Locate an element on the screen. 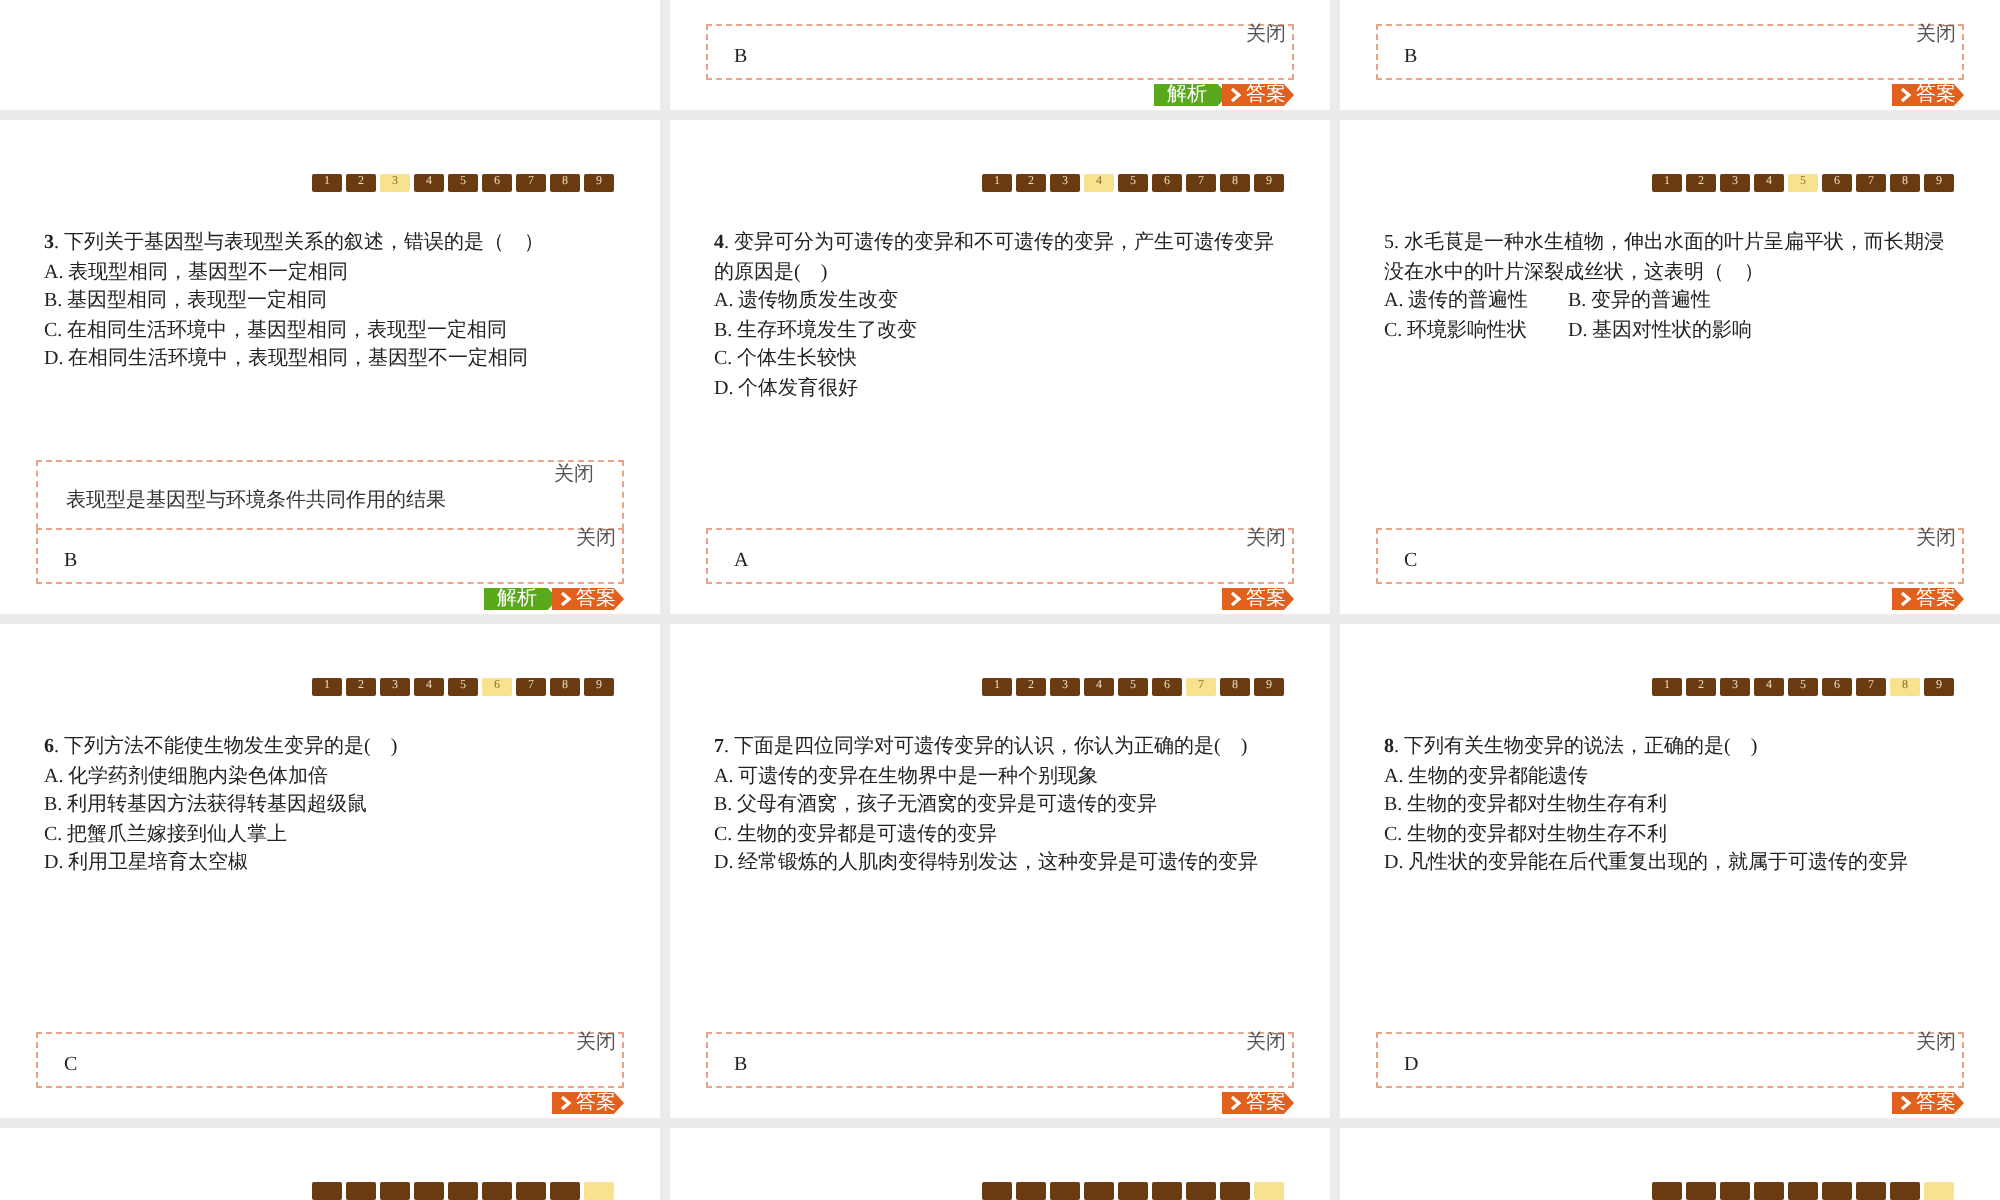 The height and width of the screenshot is (1200, 2000). option-text: B. 变异的普遍性 is located at coordinates (1641, 302).